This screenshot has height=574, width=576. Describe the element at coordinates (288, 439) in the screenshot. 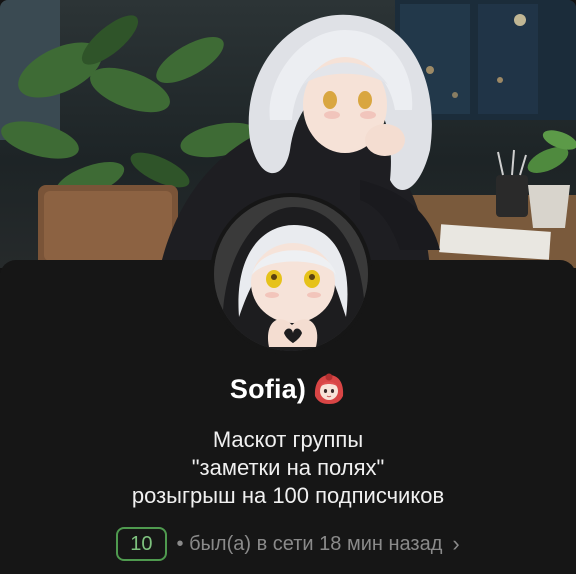

I see `bio-line: Маскот группы` at that location.